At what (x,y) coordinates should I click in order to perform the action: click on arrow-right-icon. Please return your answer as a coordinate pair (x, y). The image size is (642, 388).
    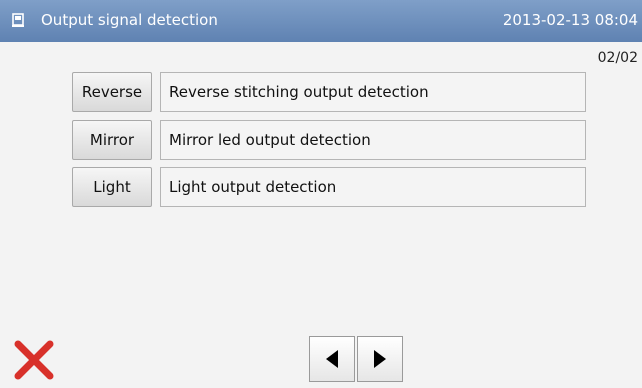
    Looking at the image, I should click on (380, 359).